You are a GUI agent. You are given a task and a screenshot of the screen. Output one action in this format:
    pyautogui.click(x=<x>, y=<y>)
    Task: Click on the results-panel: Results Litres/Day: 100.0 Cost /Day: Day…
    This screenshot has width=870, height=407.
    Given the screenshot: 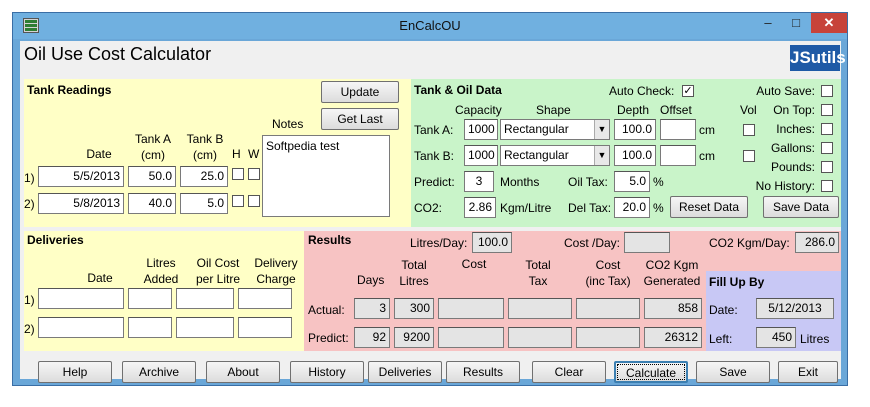 What is the action you would take?
    pyautogui.click(x=505, y=291)
    